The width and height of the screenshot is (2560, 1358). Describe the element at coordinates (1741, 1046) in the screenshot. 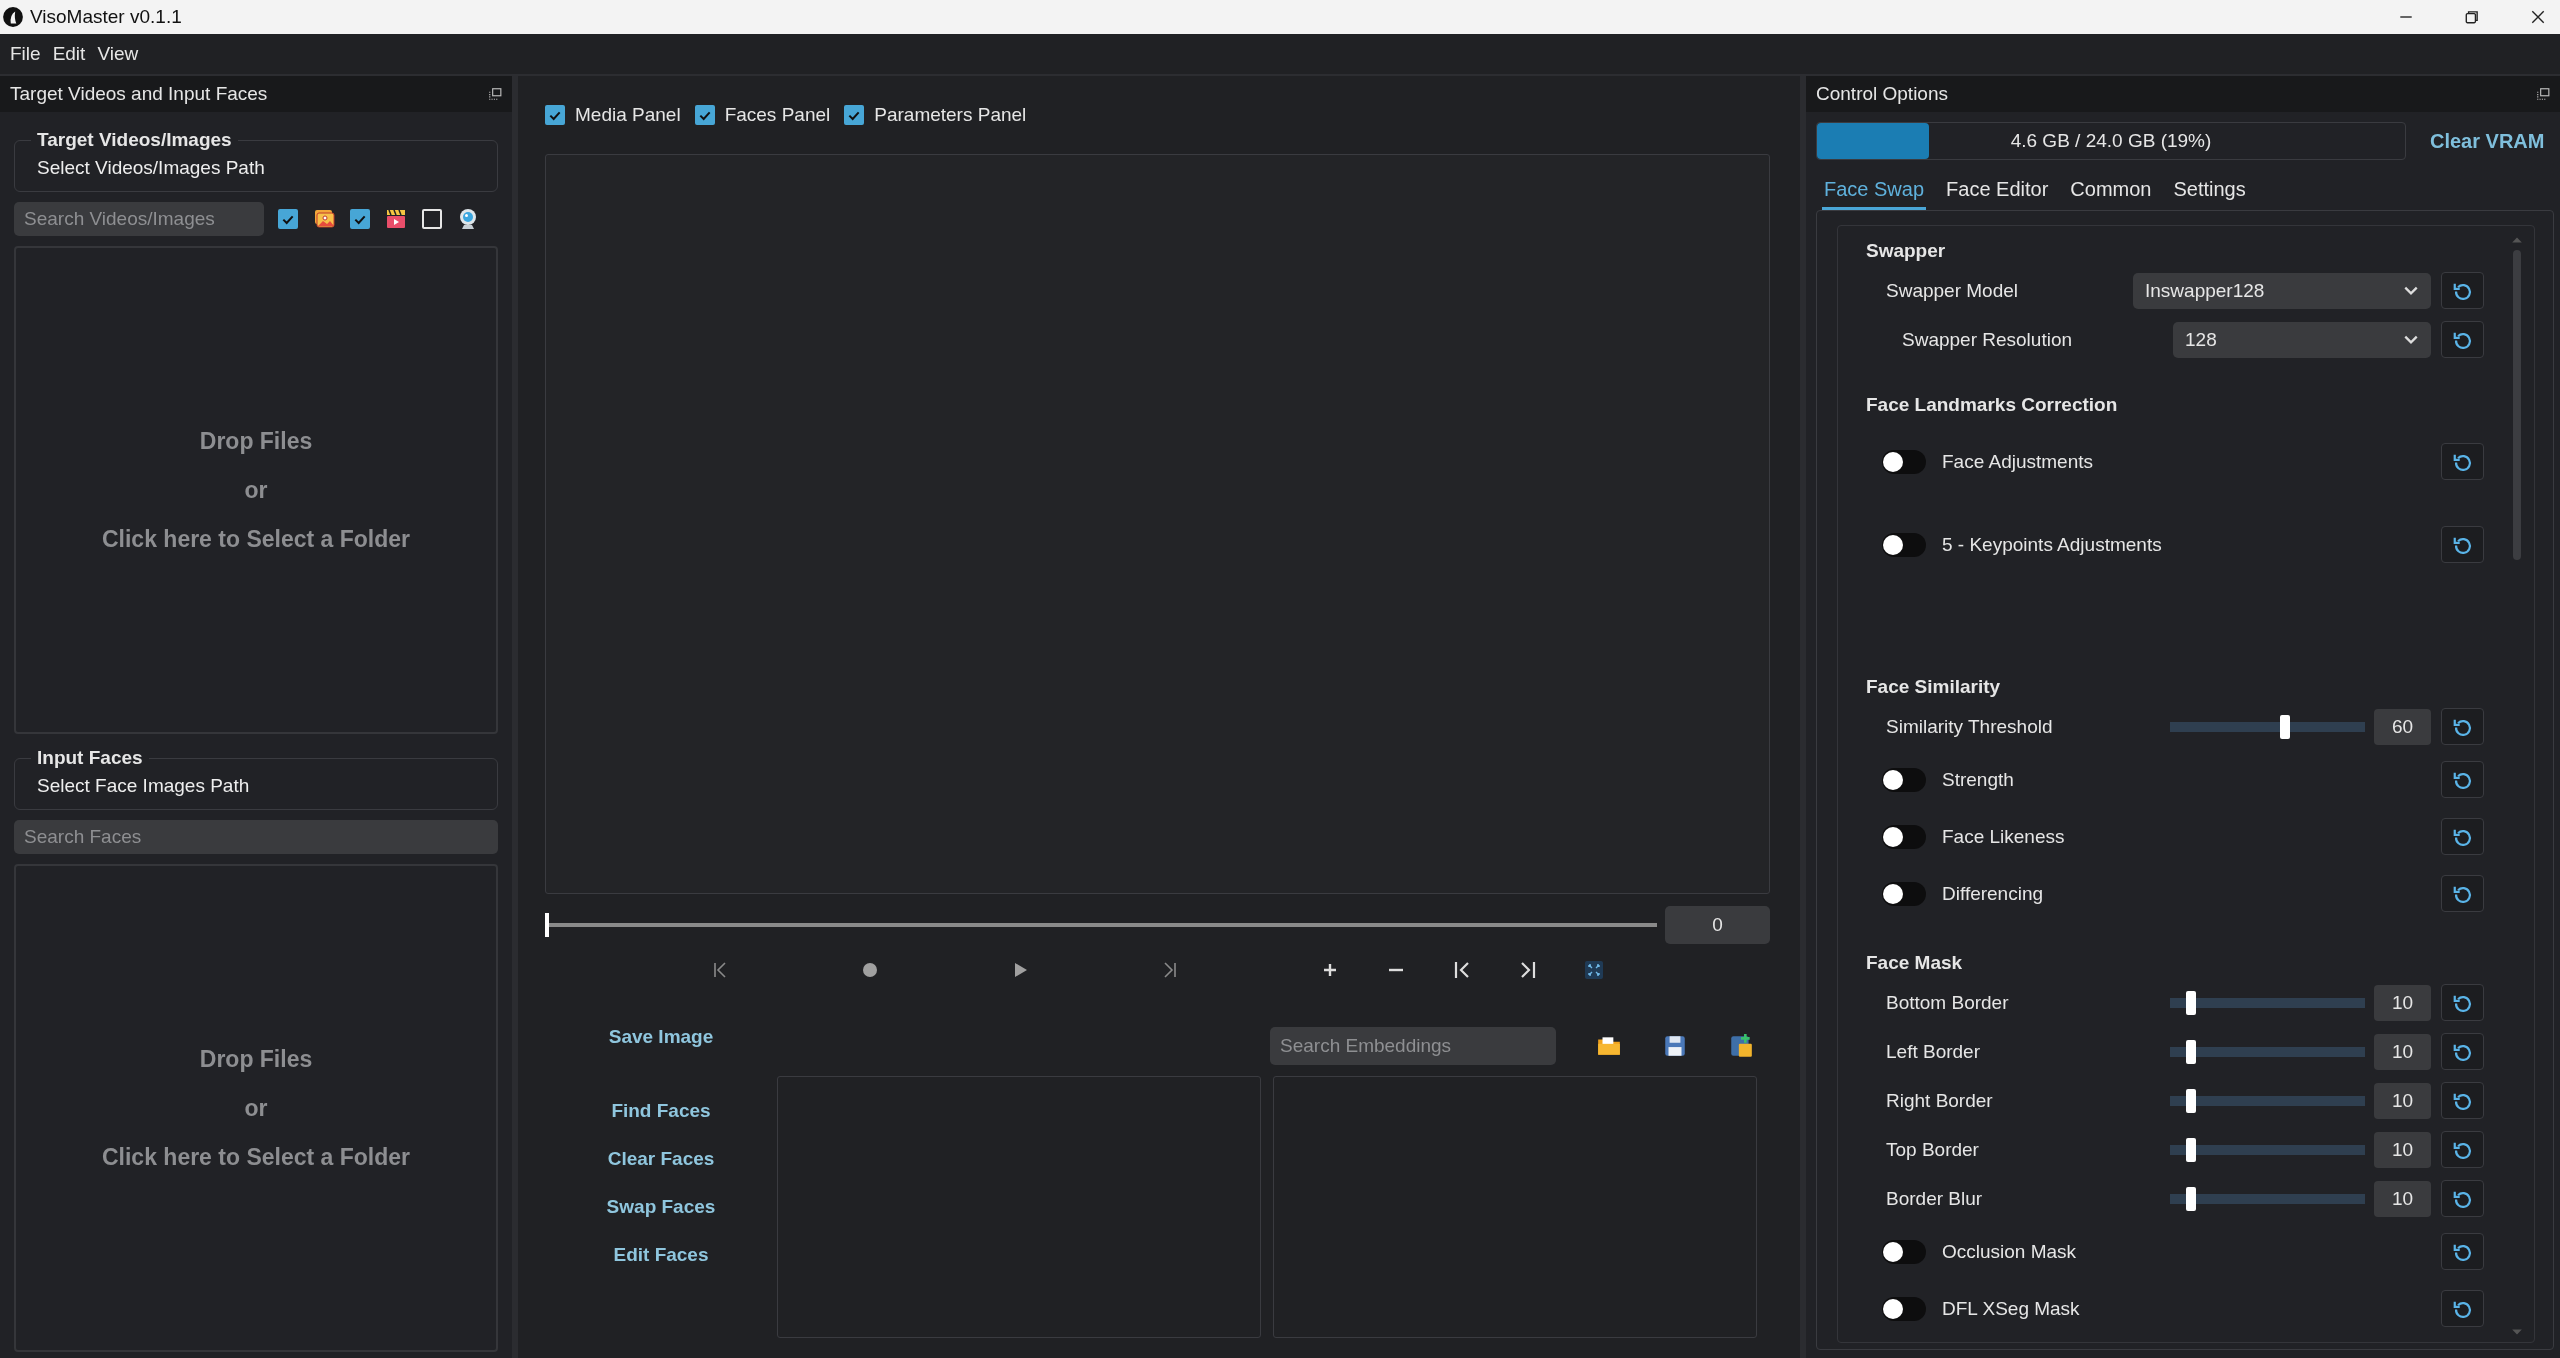

I see `save-as-icon` at that location.